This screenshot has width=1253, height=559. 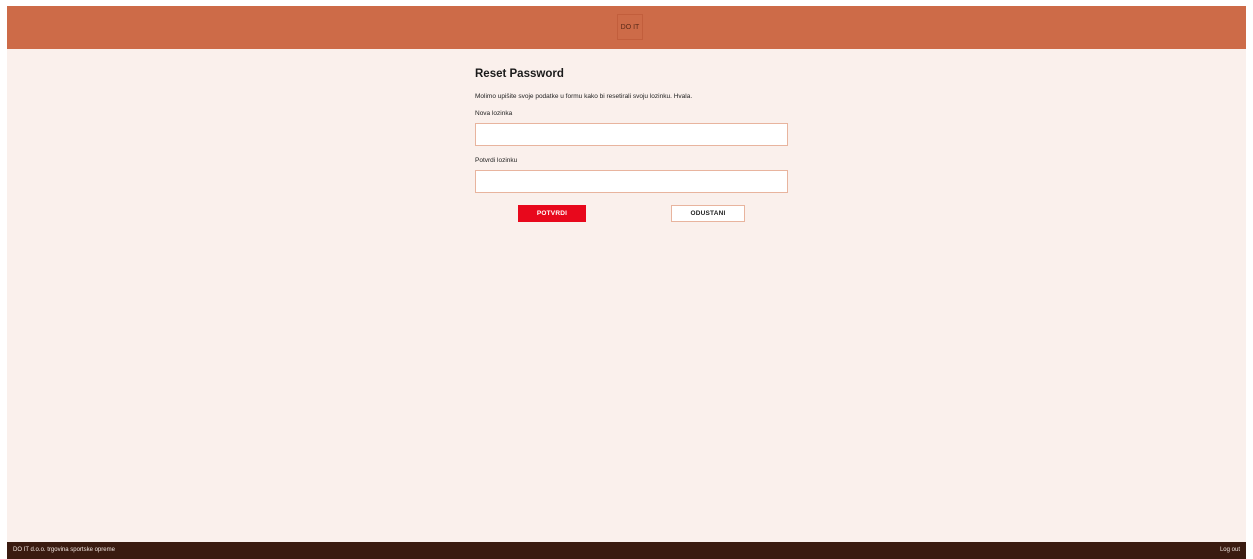 I want to click on header-bar: DO IT, so click(x=626, y=27).